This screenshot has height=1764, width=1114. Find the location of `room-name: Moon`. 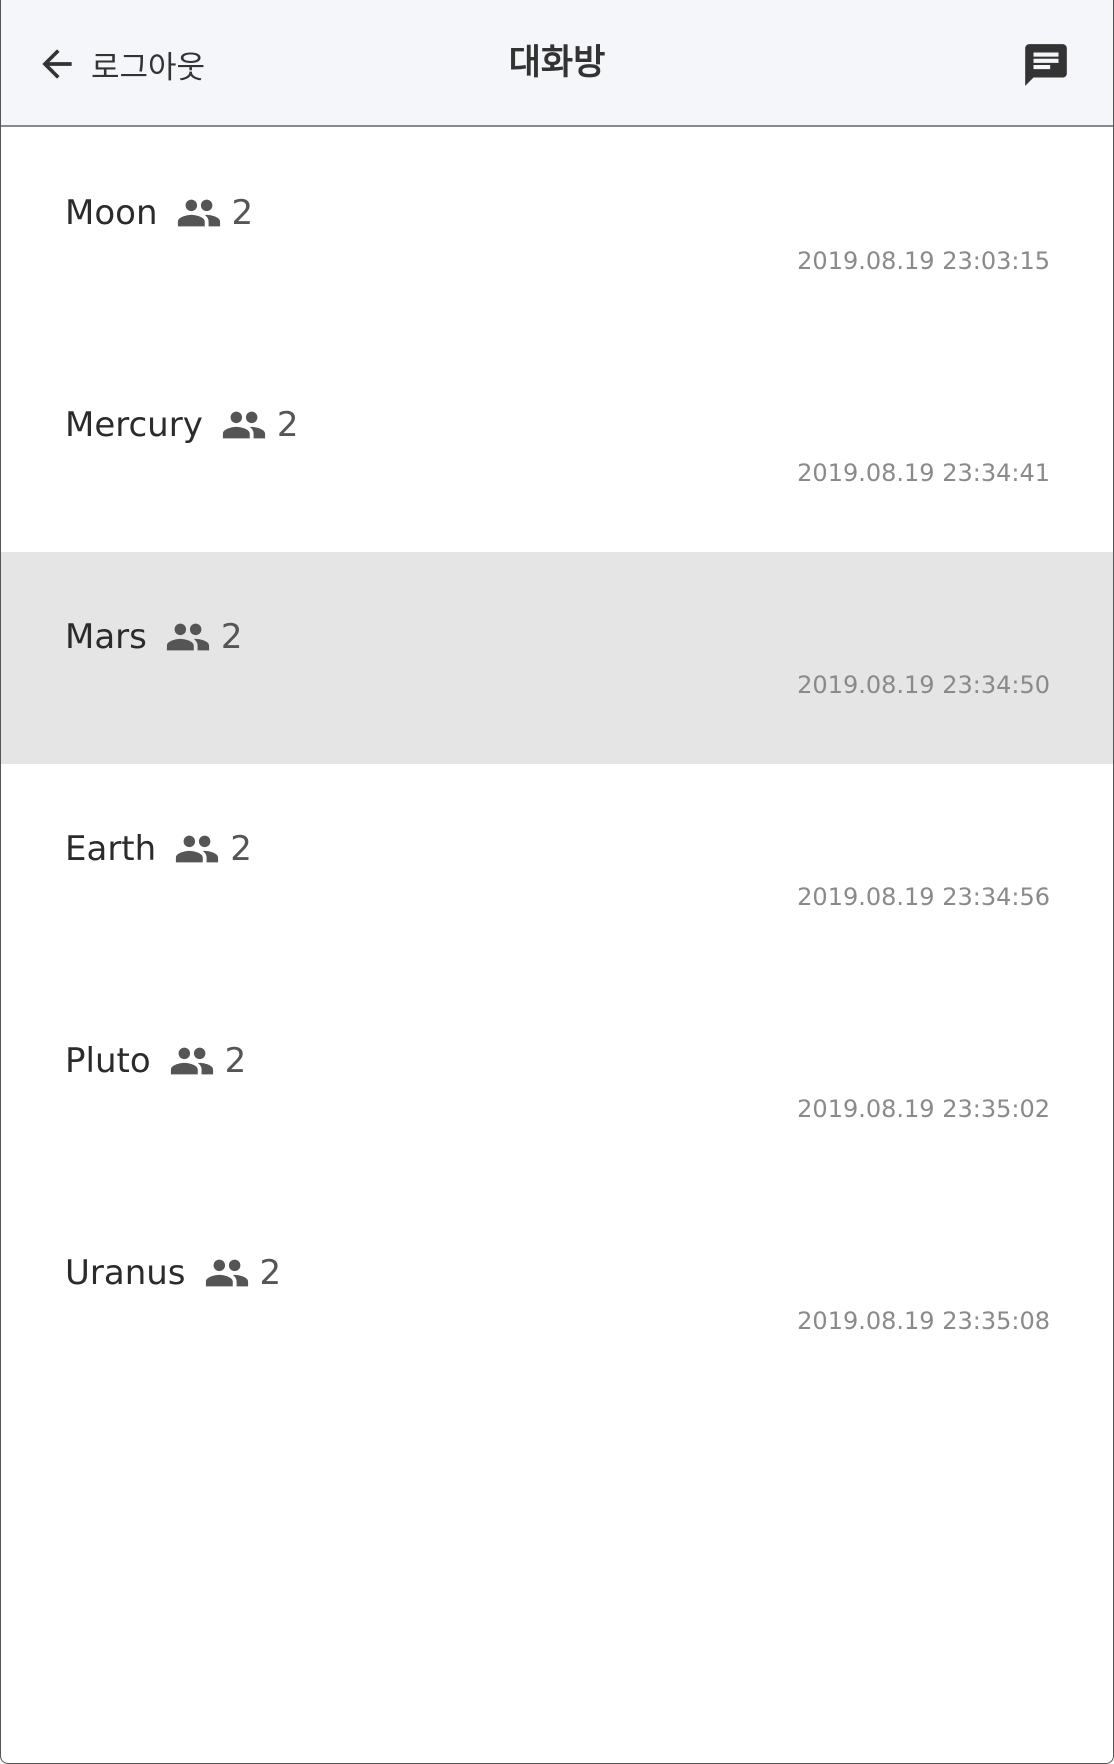

room-name: Moon is located at coordinates (111, 213).